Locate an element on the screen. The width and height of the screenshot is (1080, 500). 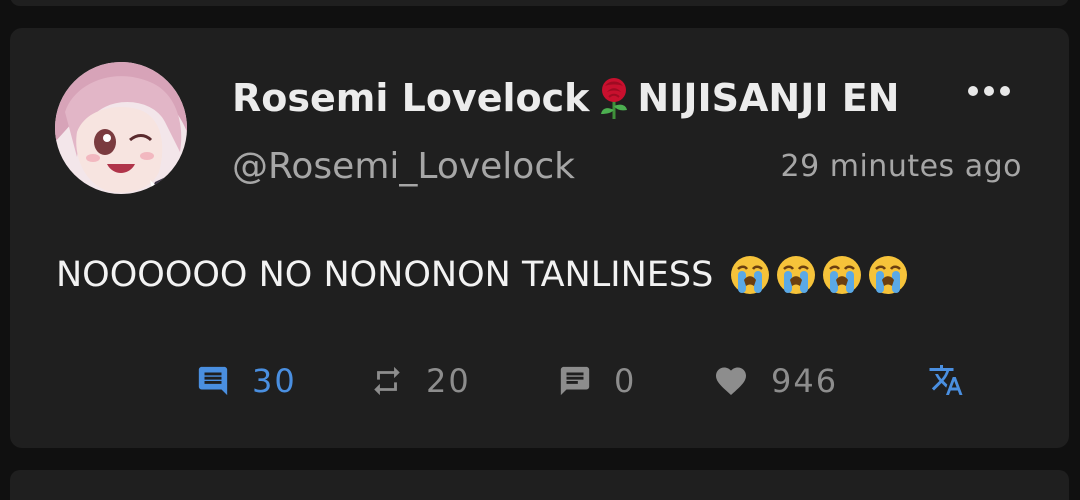
reply-button: 30 is located at coordinates (246, 381).